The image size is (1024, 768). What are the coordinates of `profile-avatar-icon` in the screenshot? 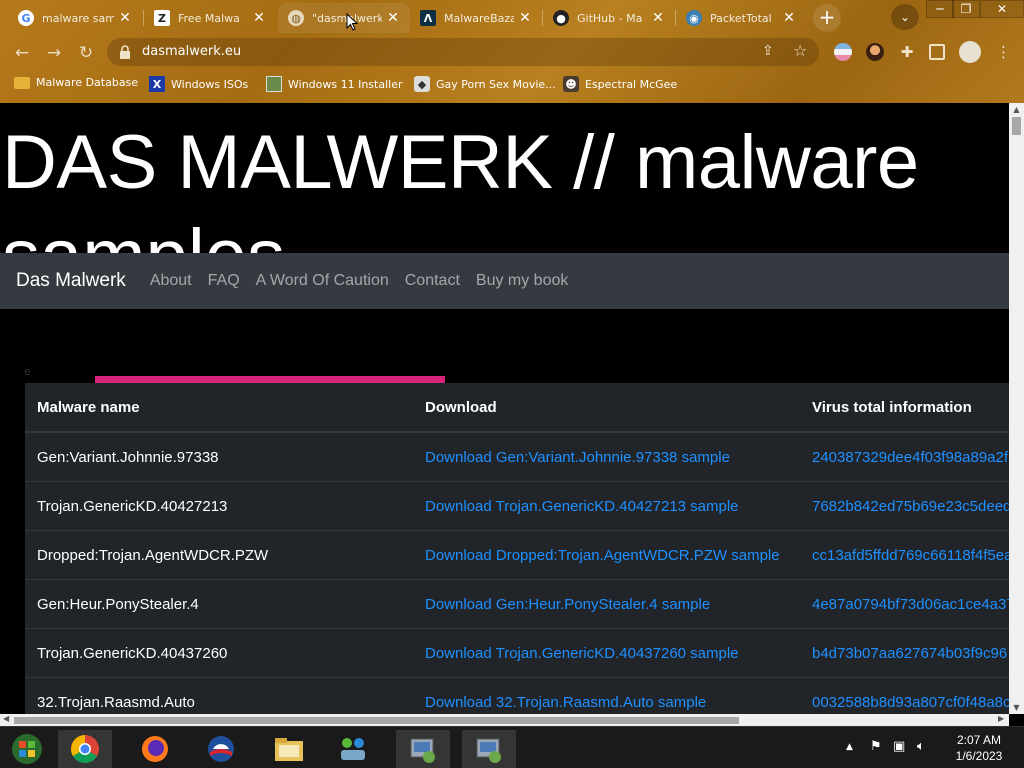 It's located at (970, 52).